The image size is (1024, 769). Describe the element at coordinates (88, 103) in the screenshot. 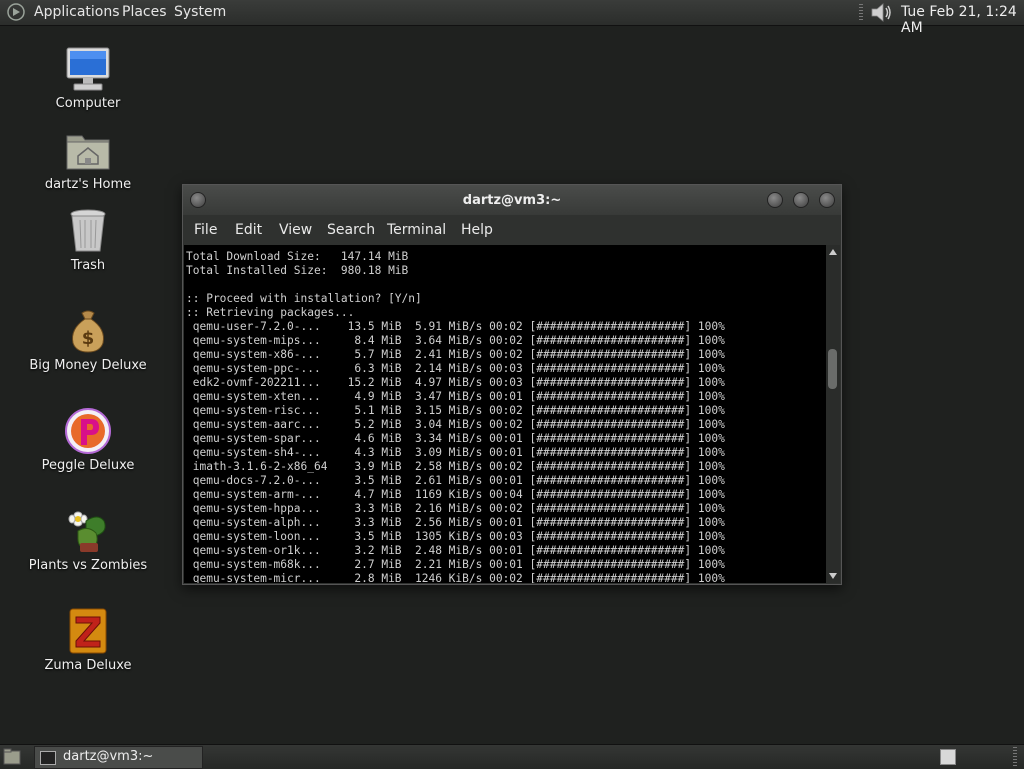

I see `desktop-icon-label: Computer` at that location.